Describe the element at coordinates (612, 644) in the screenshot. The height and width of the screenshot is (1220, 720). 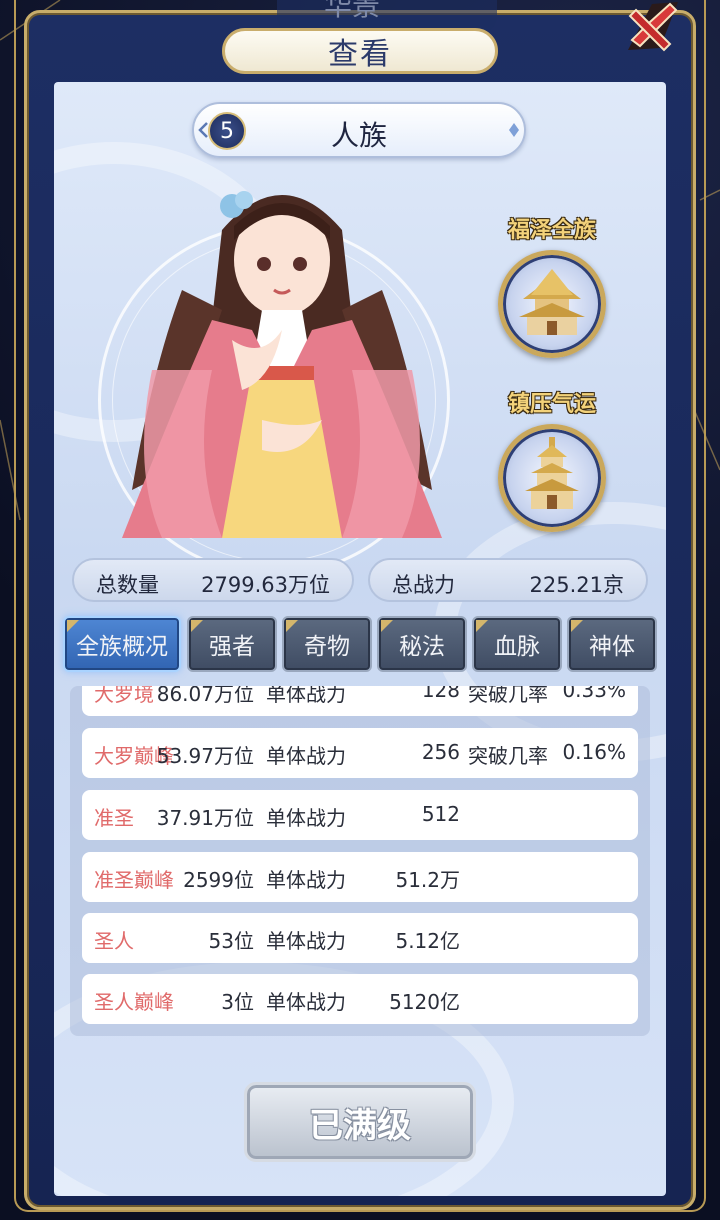
I see `tab-divine-body: 神体` at that location.